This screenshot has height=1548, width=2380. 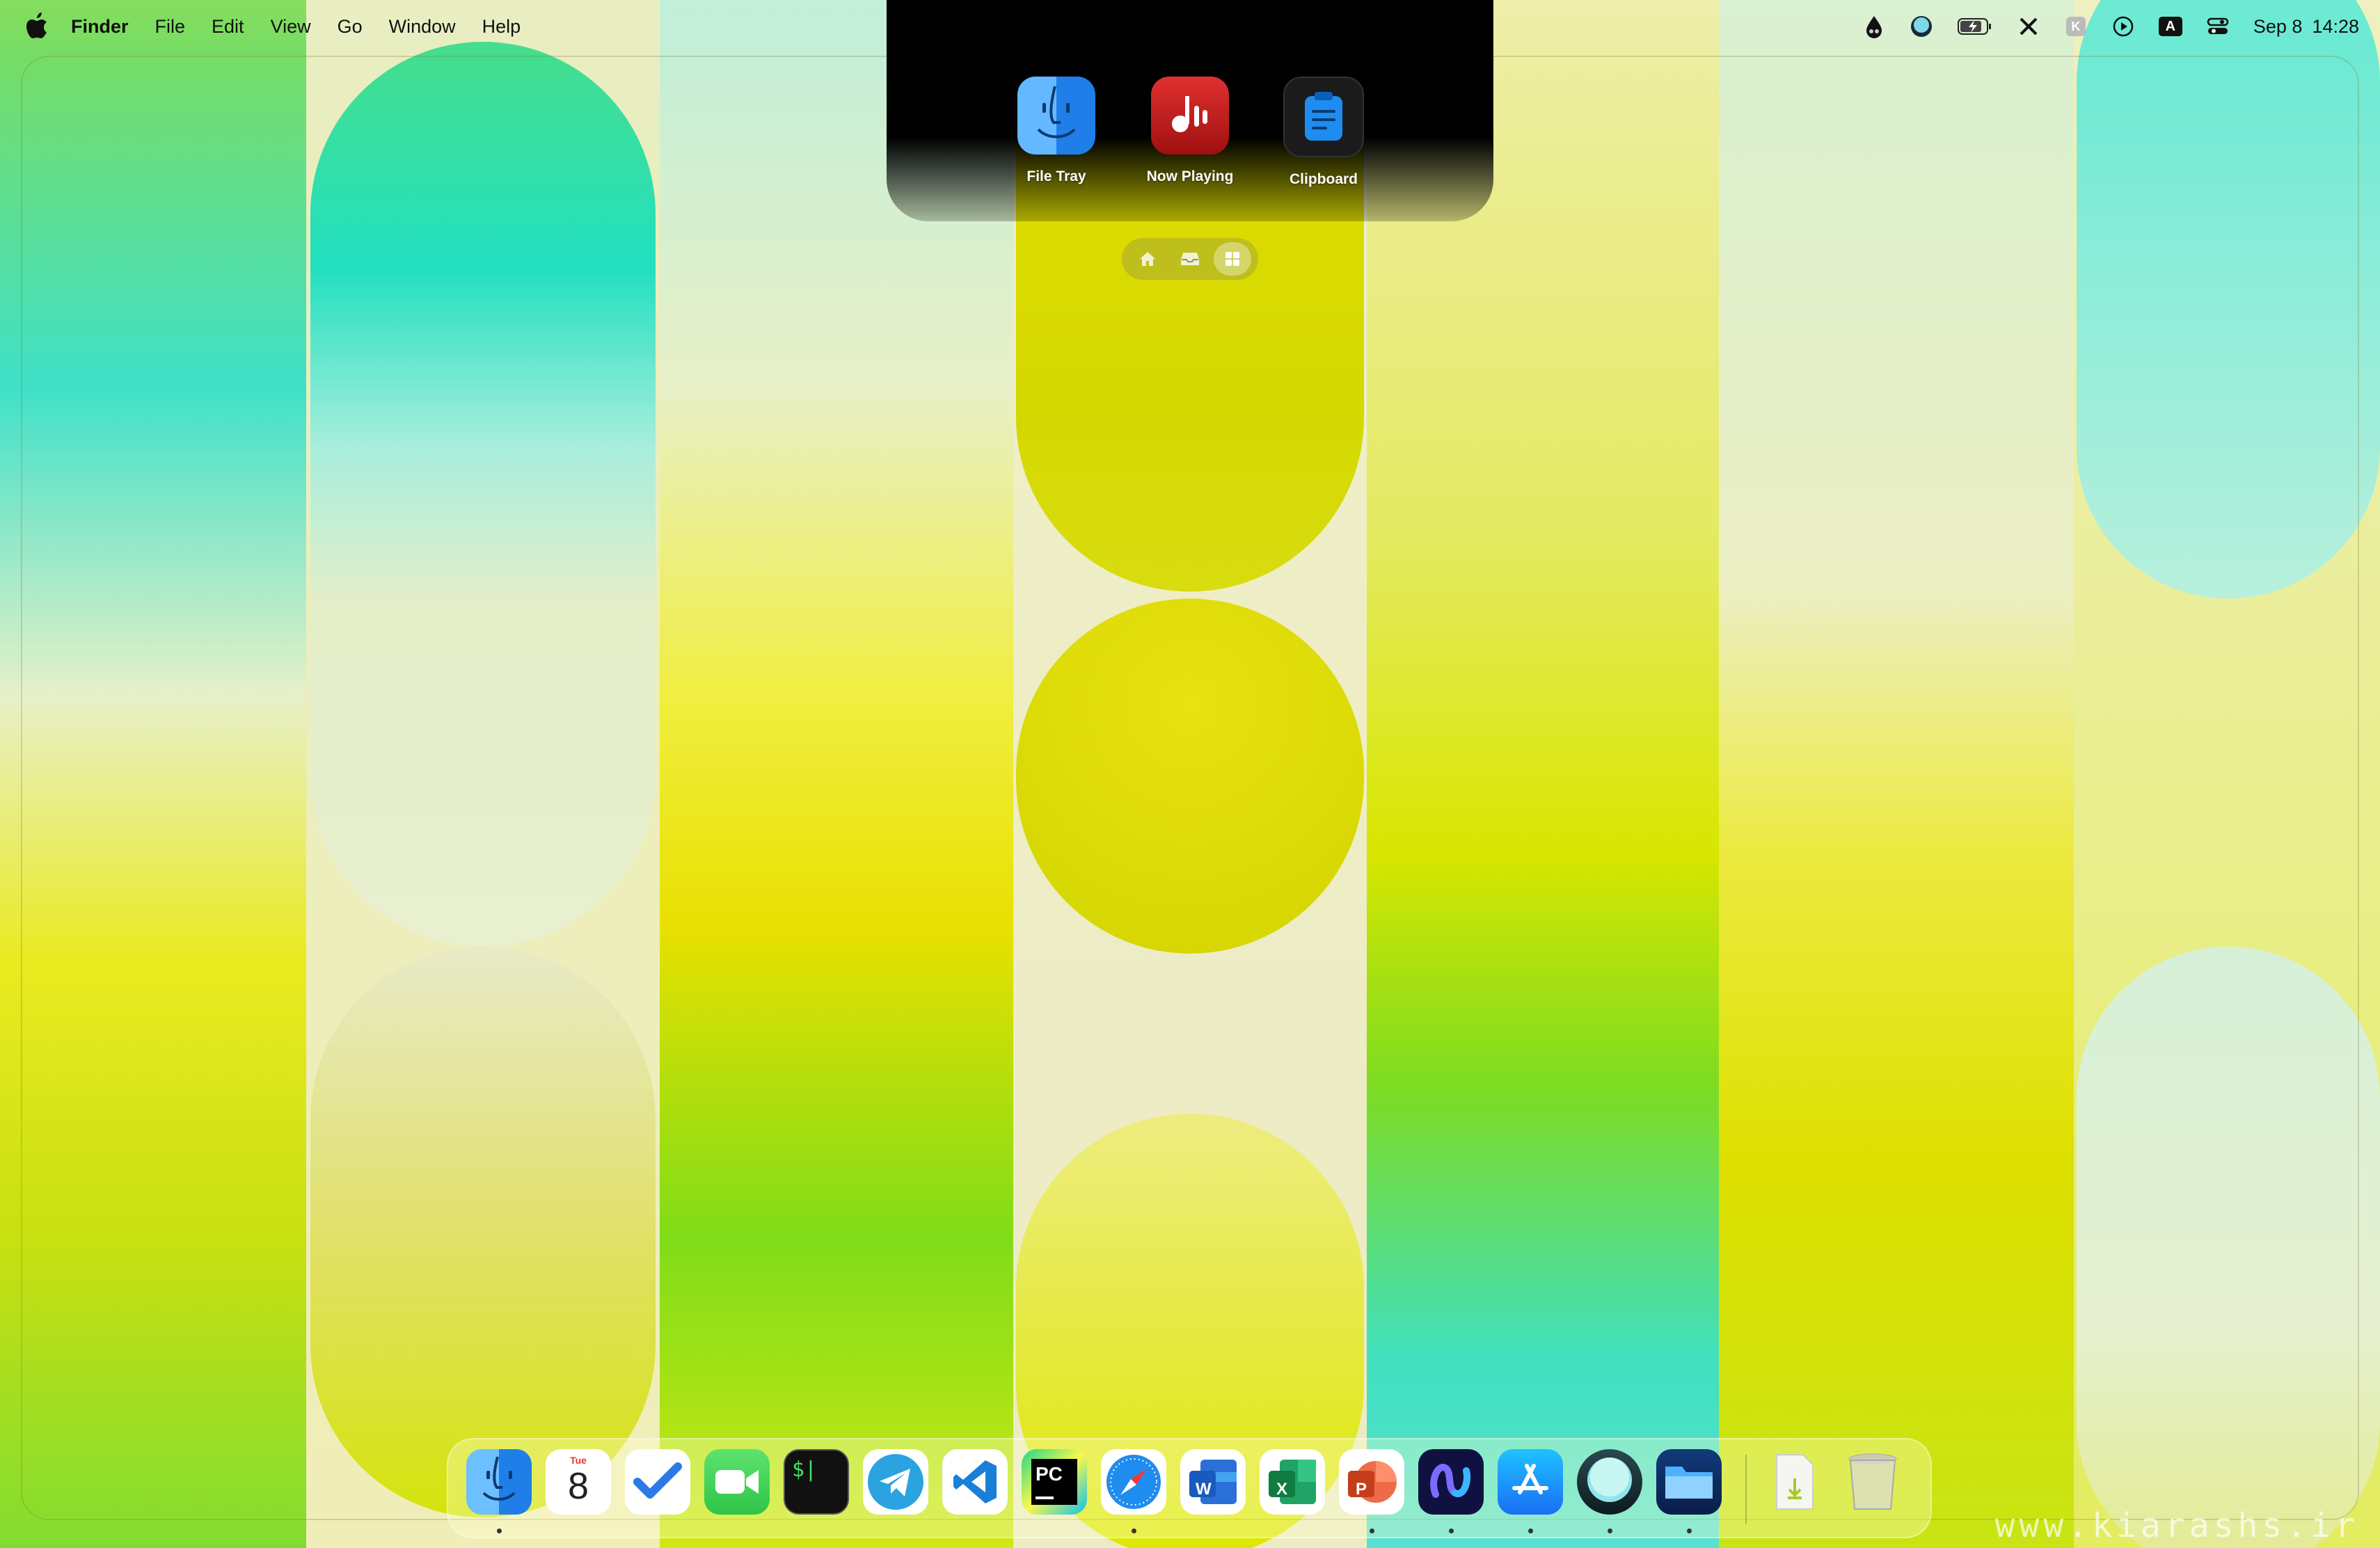 I want to click on paper-plane-icon, so click(x=895, y=1482).